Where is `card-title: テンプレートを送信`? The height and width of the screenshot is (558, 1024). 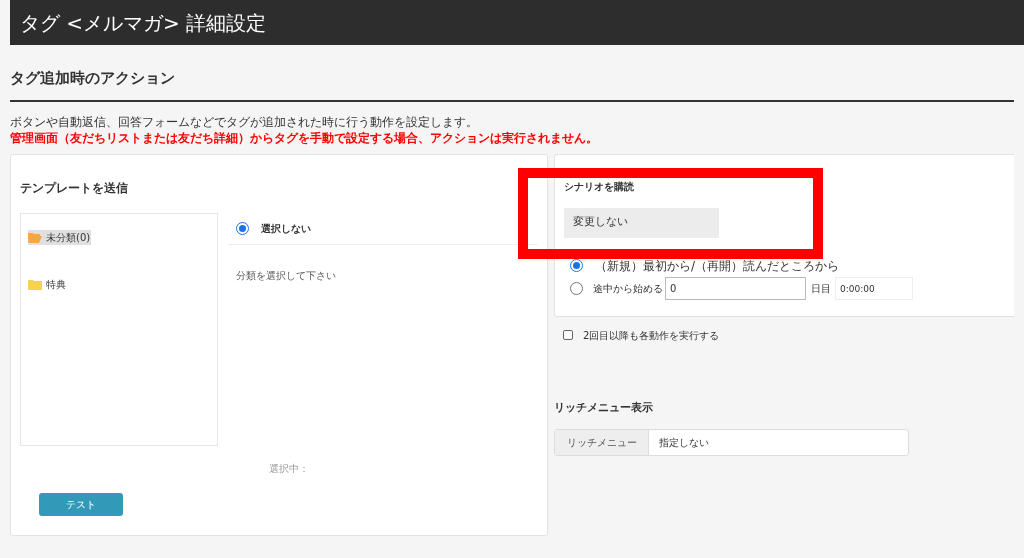
card-title: テンプレートを送信 is located at coordinates (74, 188).